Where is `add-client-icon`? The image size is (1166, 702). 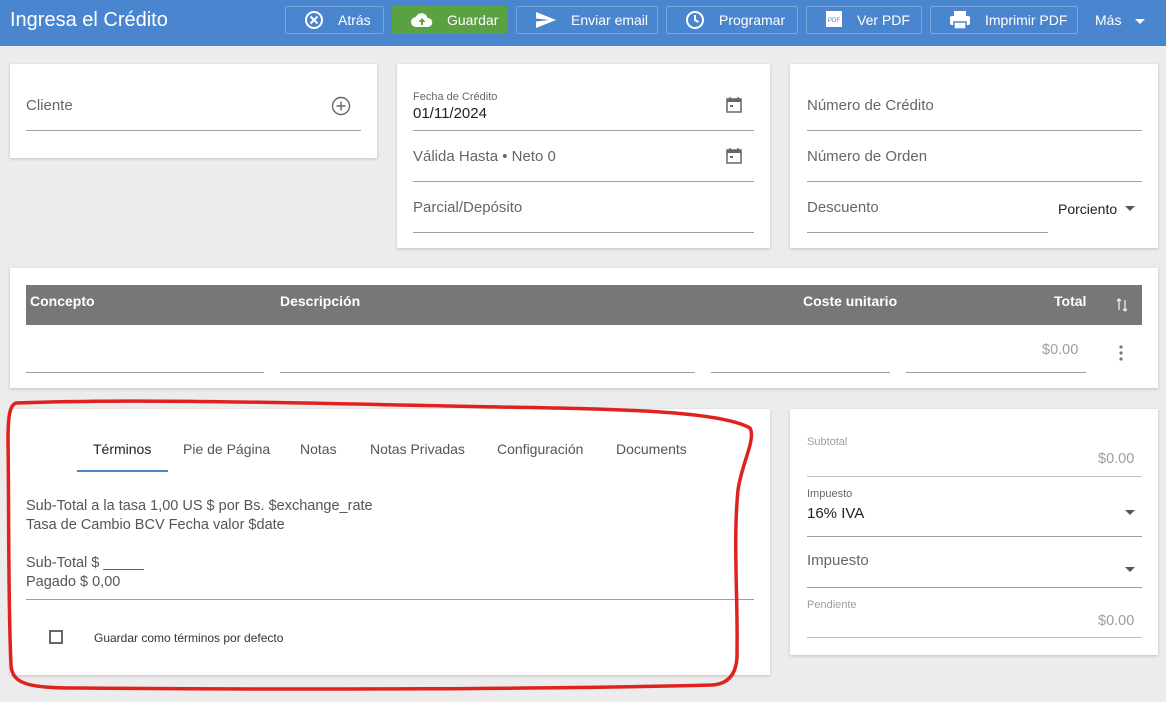 add-client-icon is located at coordinates (341, 106).